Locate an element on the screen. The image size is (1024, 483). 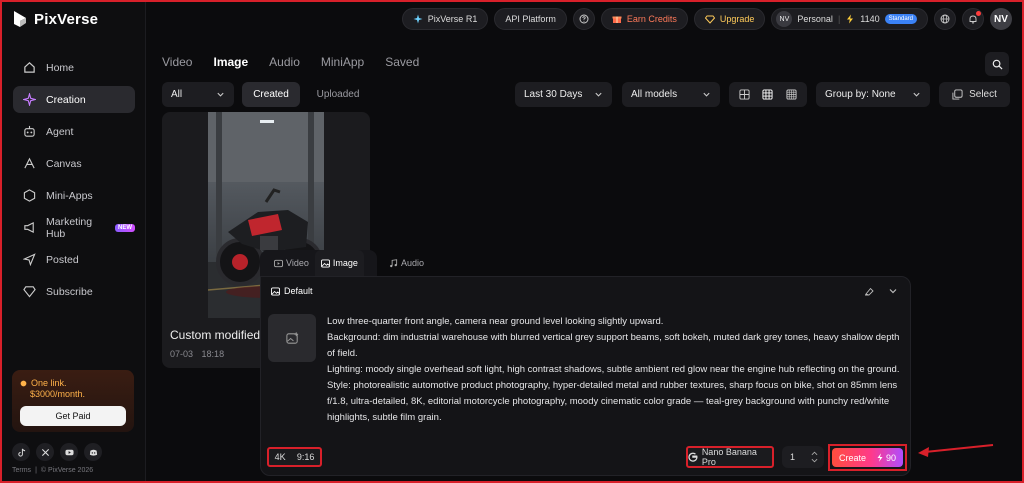
sidebar-item-label: Posted is located at coordinates (62, 259).